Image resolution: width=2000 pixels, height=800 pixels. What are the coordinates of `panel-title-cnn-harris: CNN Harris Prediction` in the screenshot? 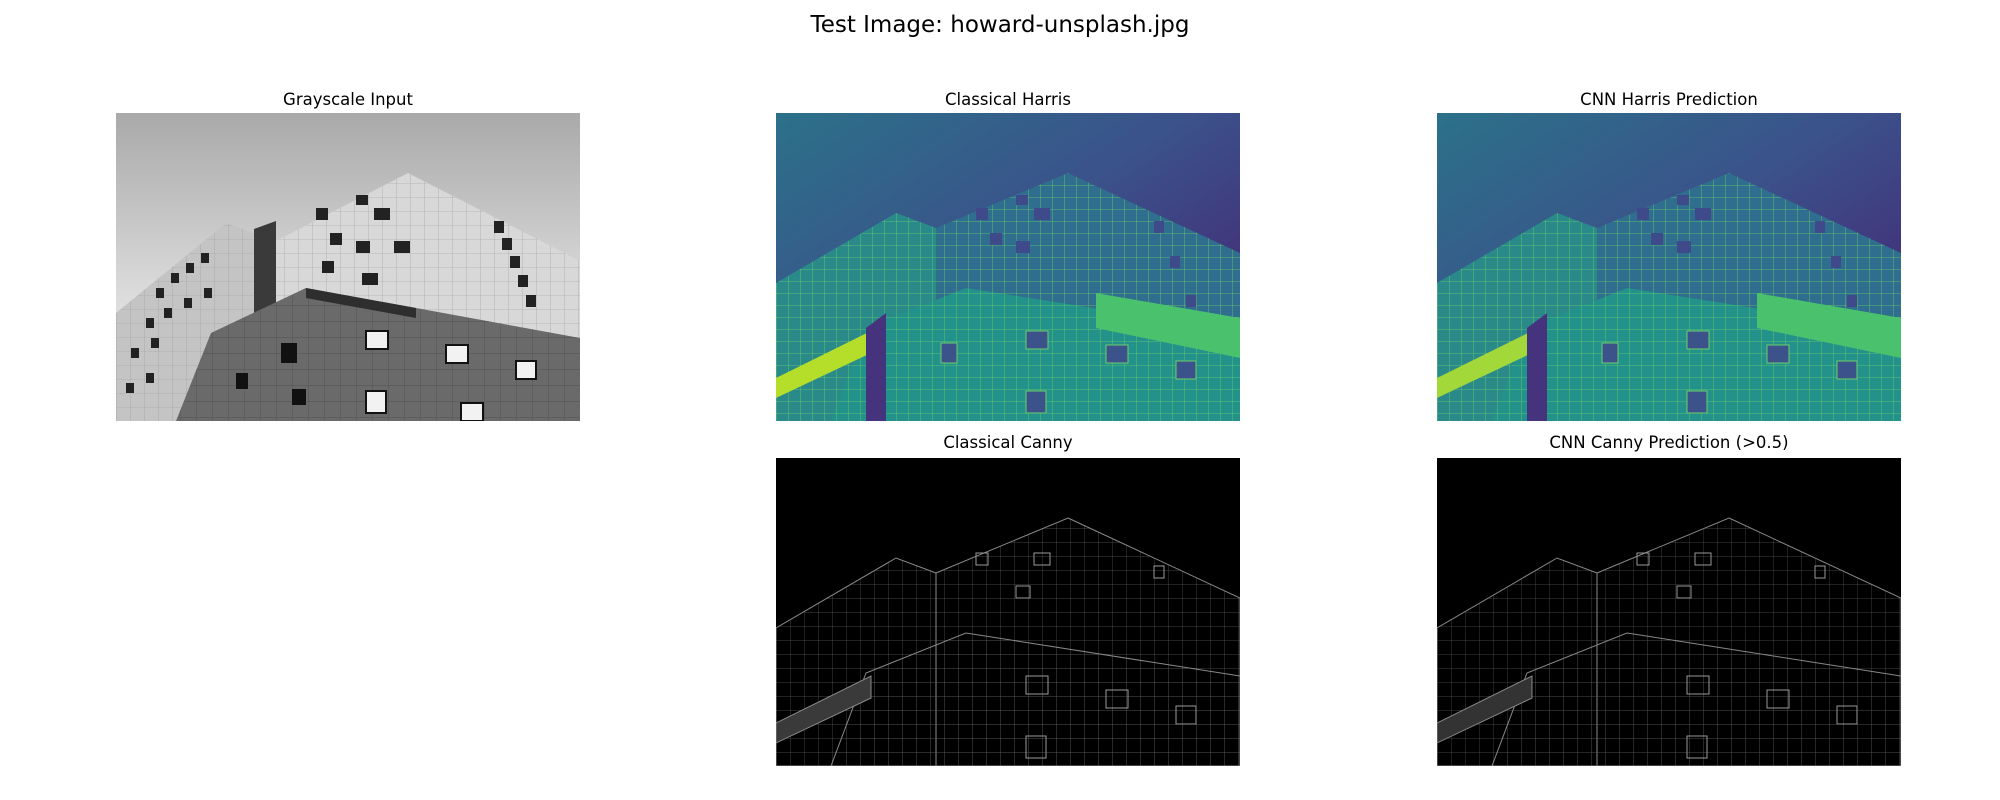 It's located at (1669, 99).